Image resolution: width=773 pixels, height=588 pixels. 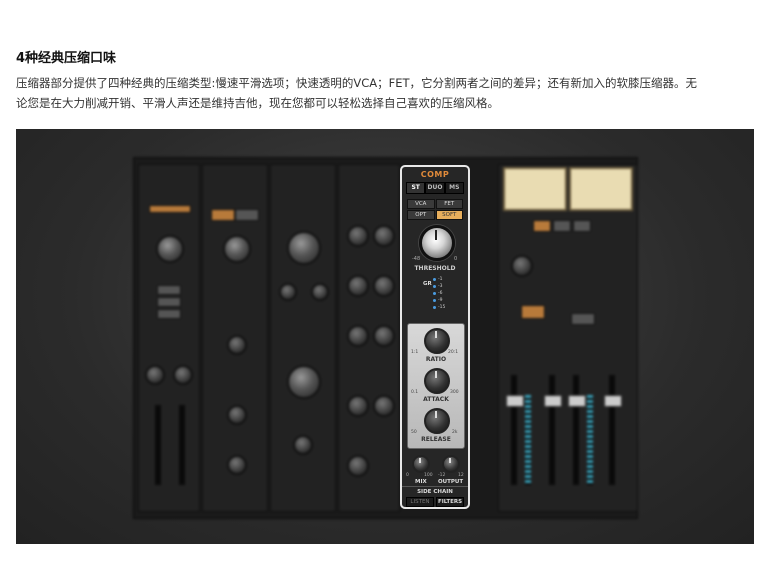 I want to click on output-min: -12, so click(x=442, y=475).